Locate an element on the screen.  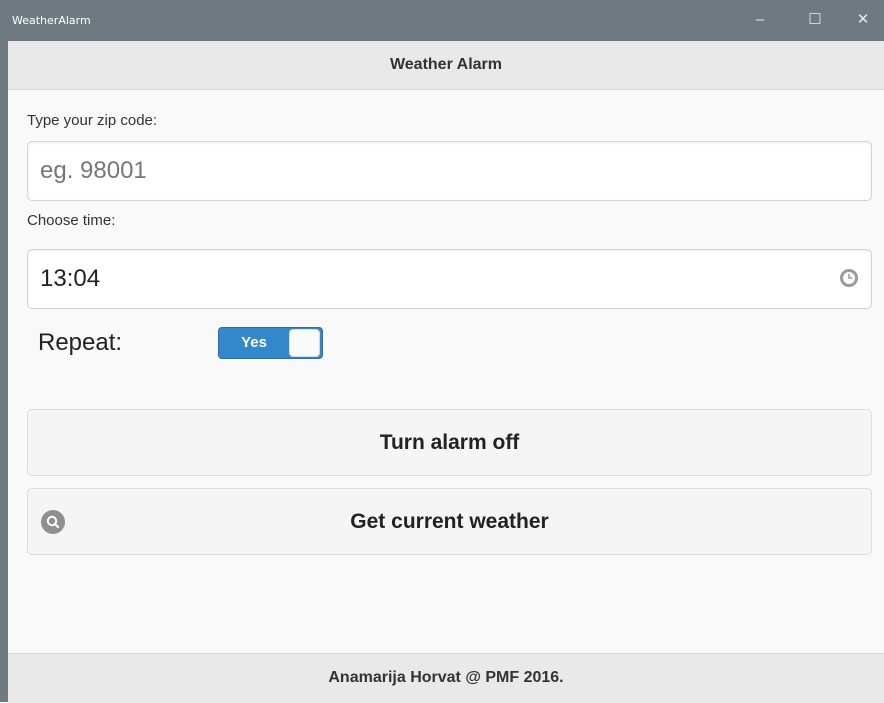
page-header: Weather Alarm is located at coordinates (446, 65).